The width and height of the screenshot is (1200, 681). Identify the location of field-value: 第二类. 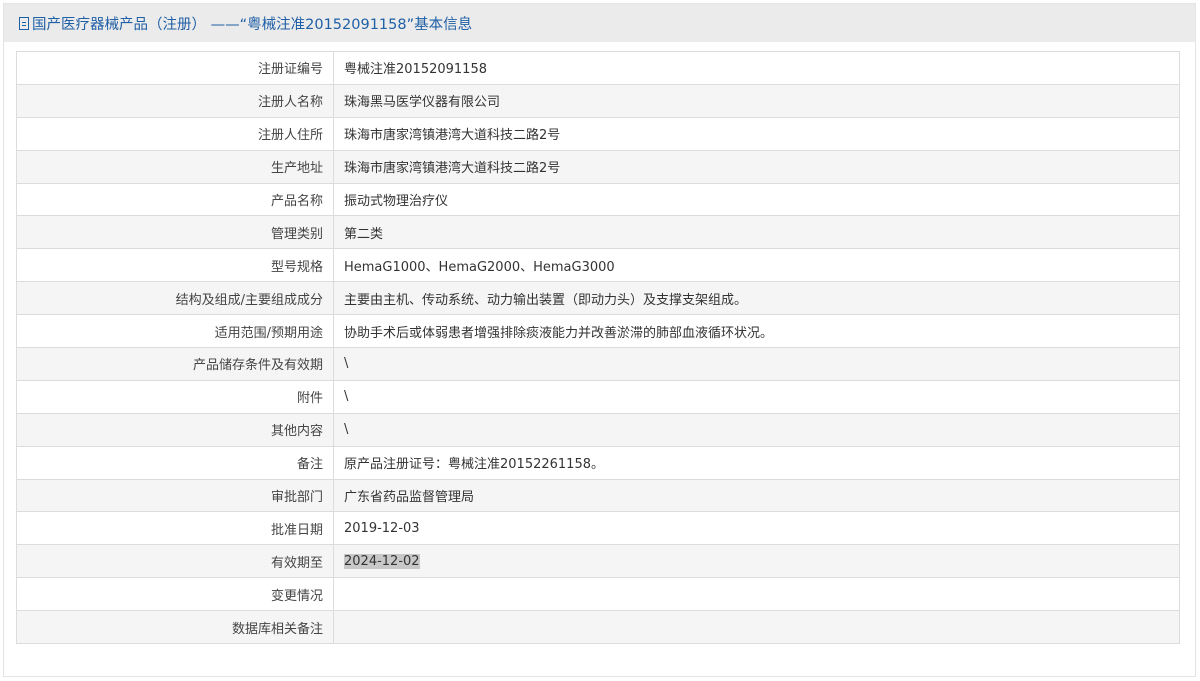
(756, 232).